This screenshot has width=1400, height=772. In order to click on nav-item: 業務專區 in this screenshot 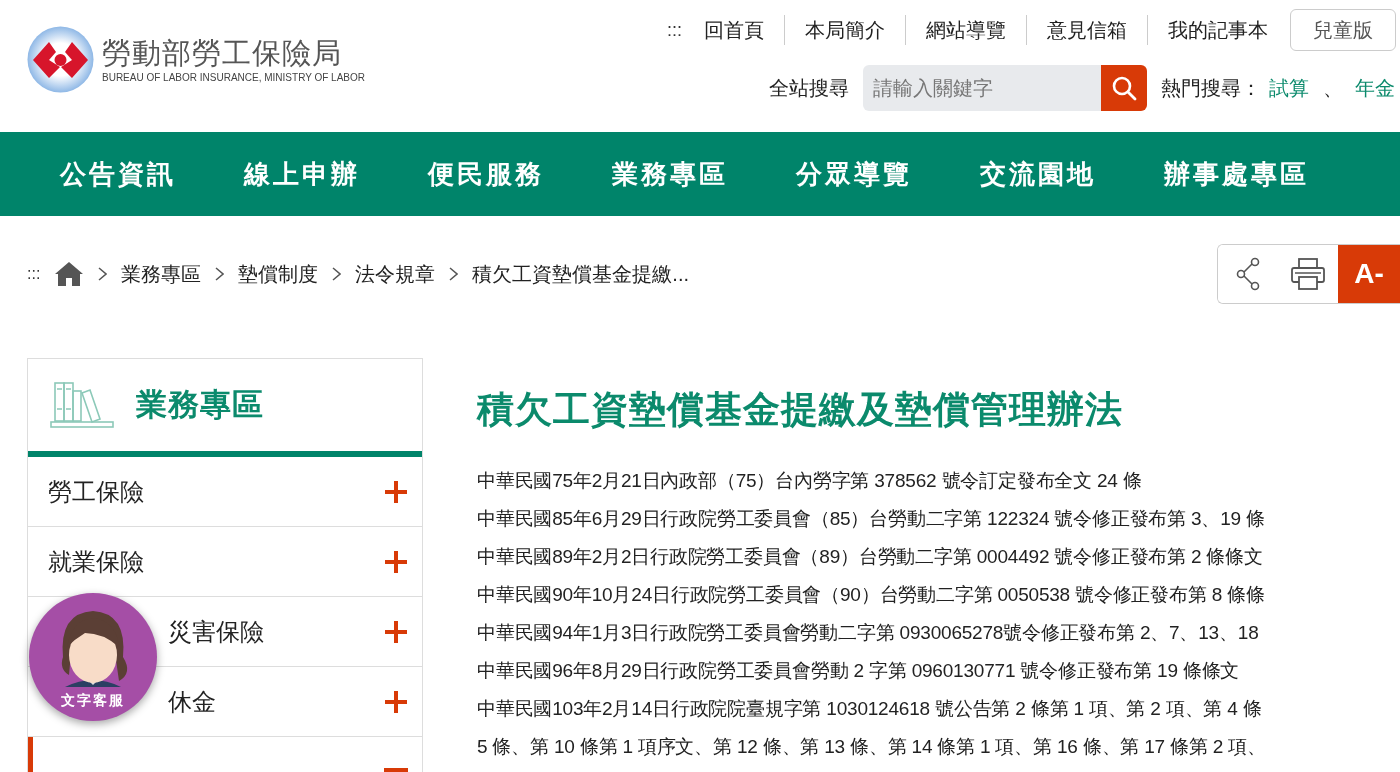, I will do `click(670, 174)`.